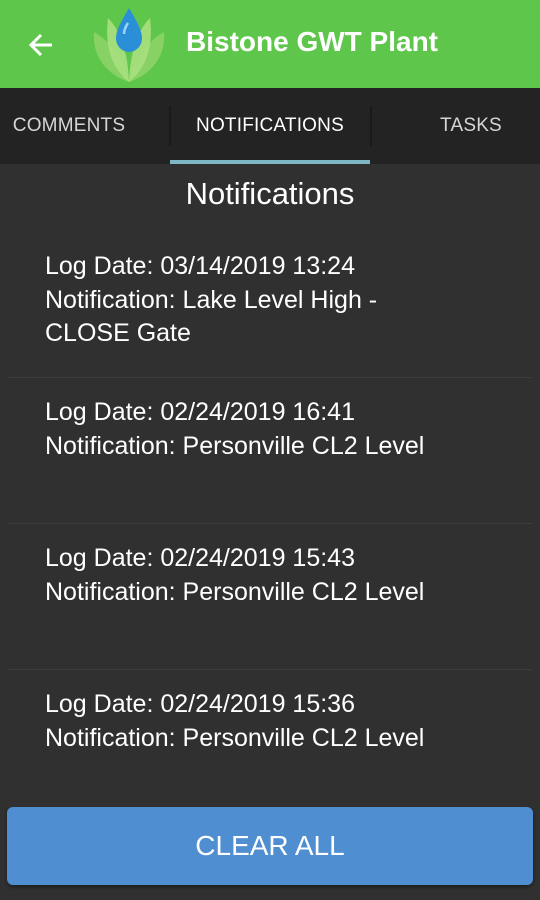  Describe the element at coordinates (270, 162) in the screenshot. I see `active-tab-indicator` at that location.